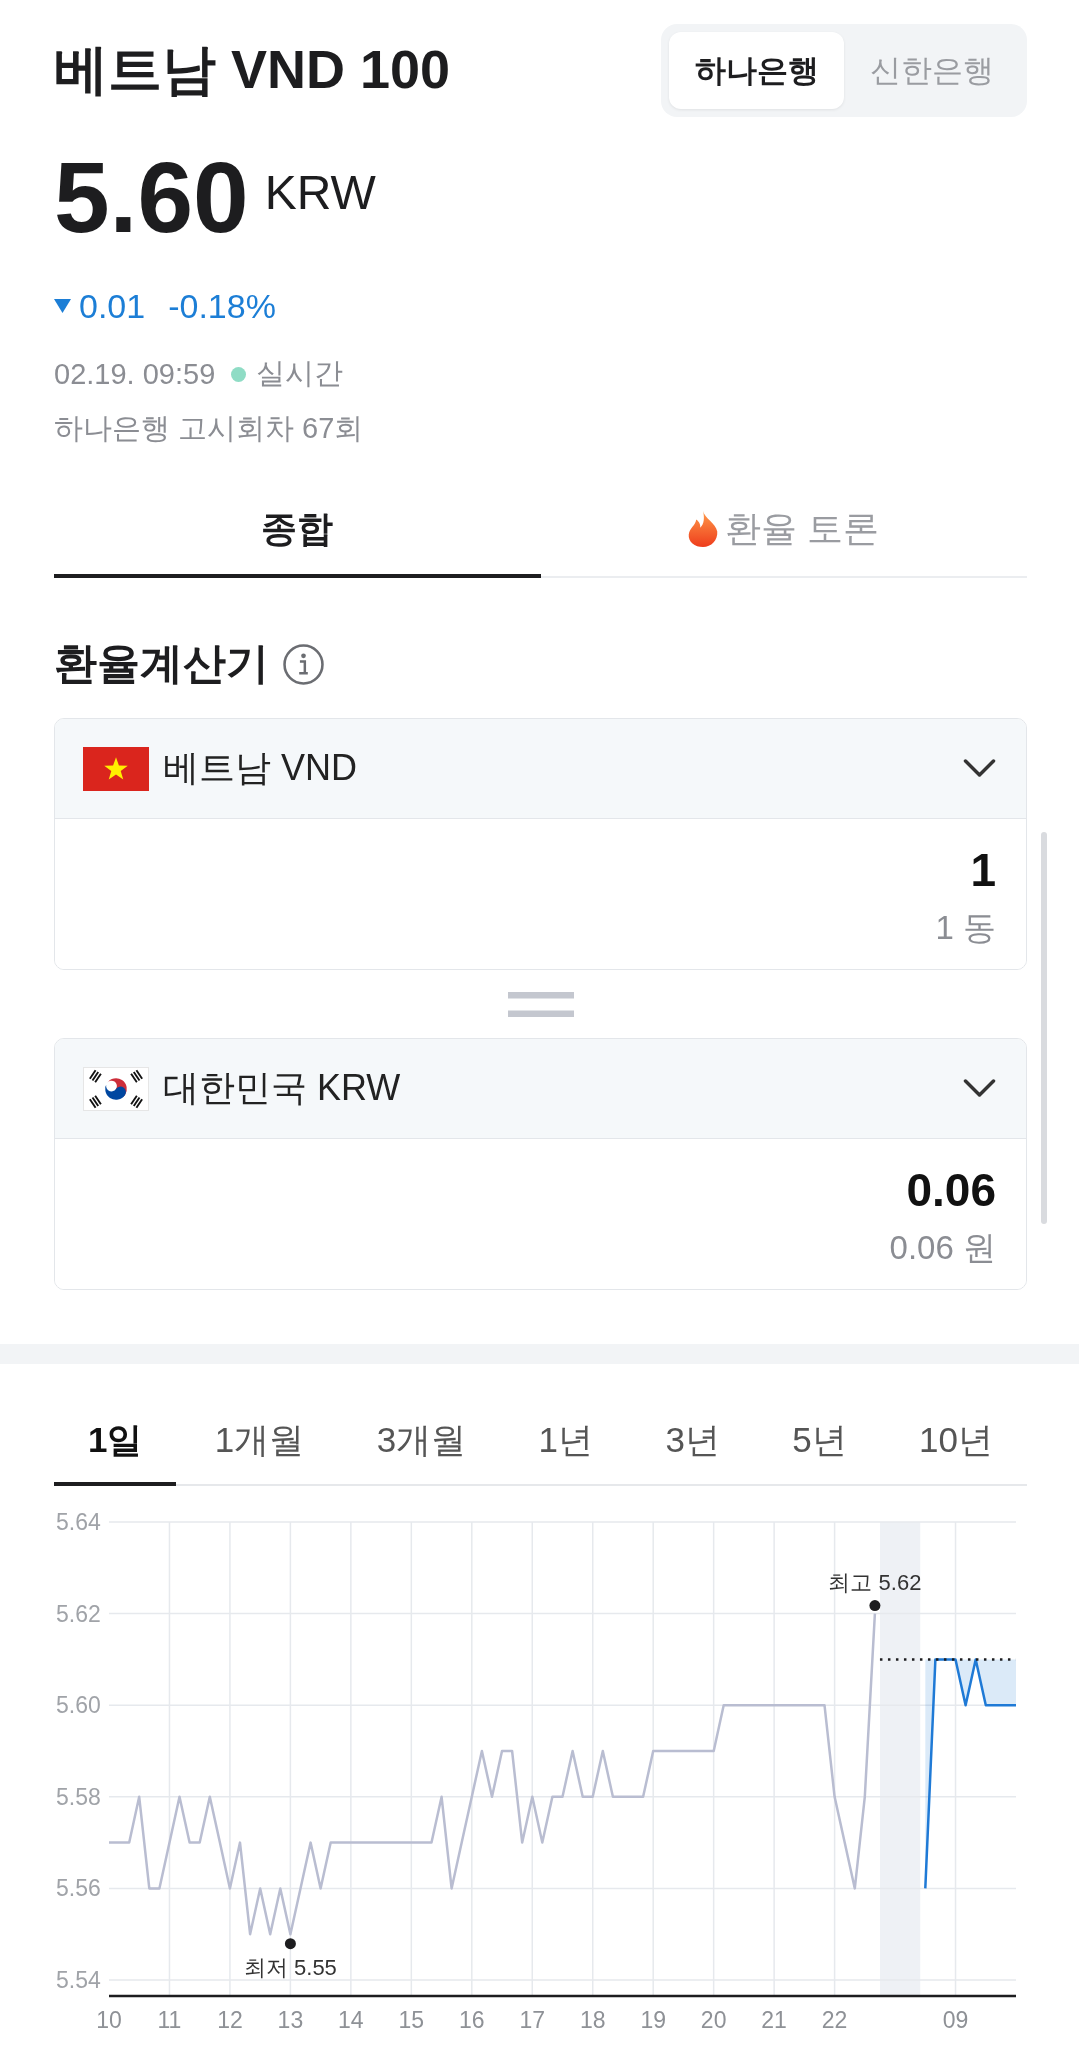 Image resolution: width=1079 pixels, height=2048 pixels. Describe the element at coordinates (320, 193) in the screenshot. I see `currency-unit: KRW` at that location.